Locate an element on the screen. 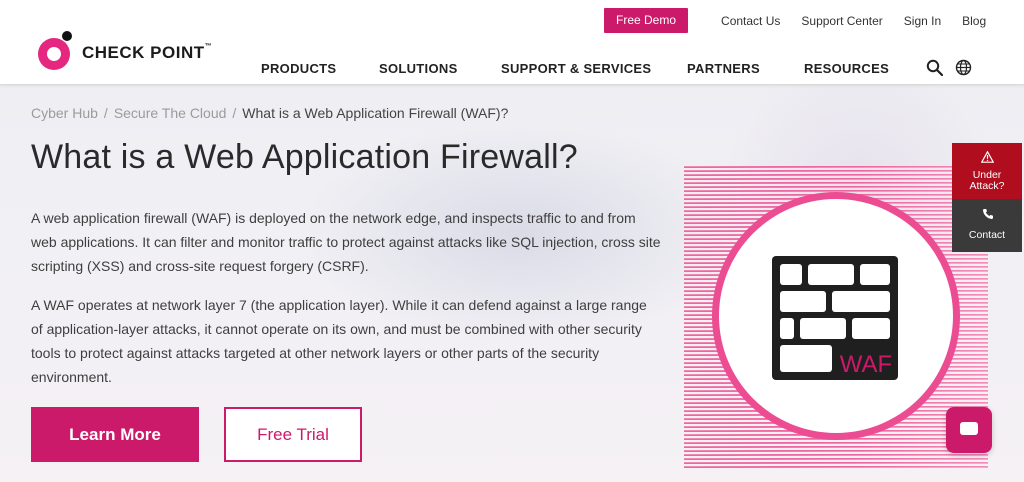  contact-label: Contact is located at coordinates (987, 235).